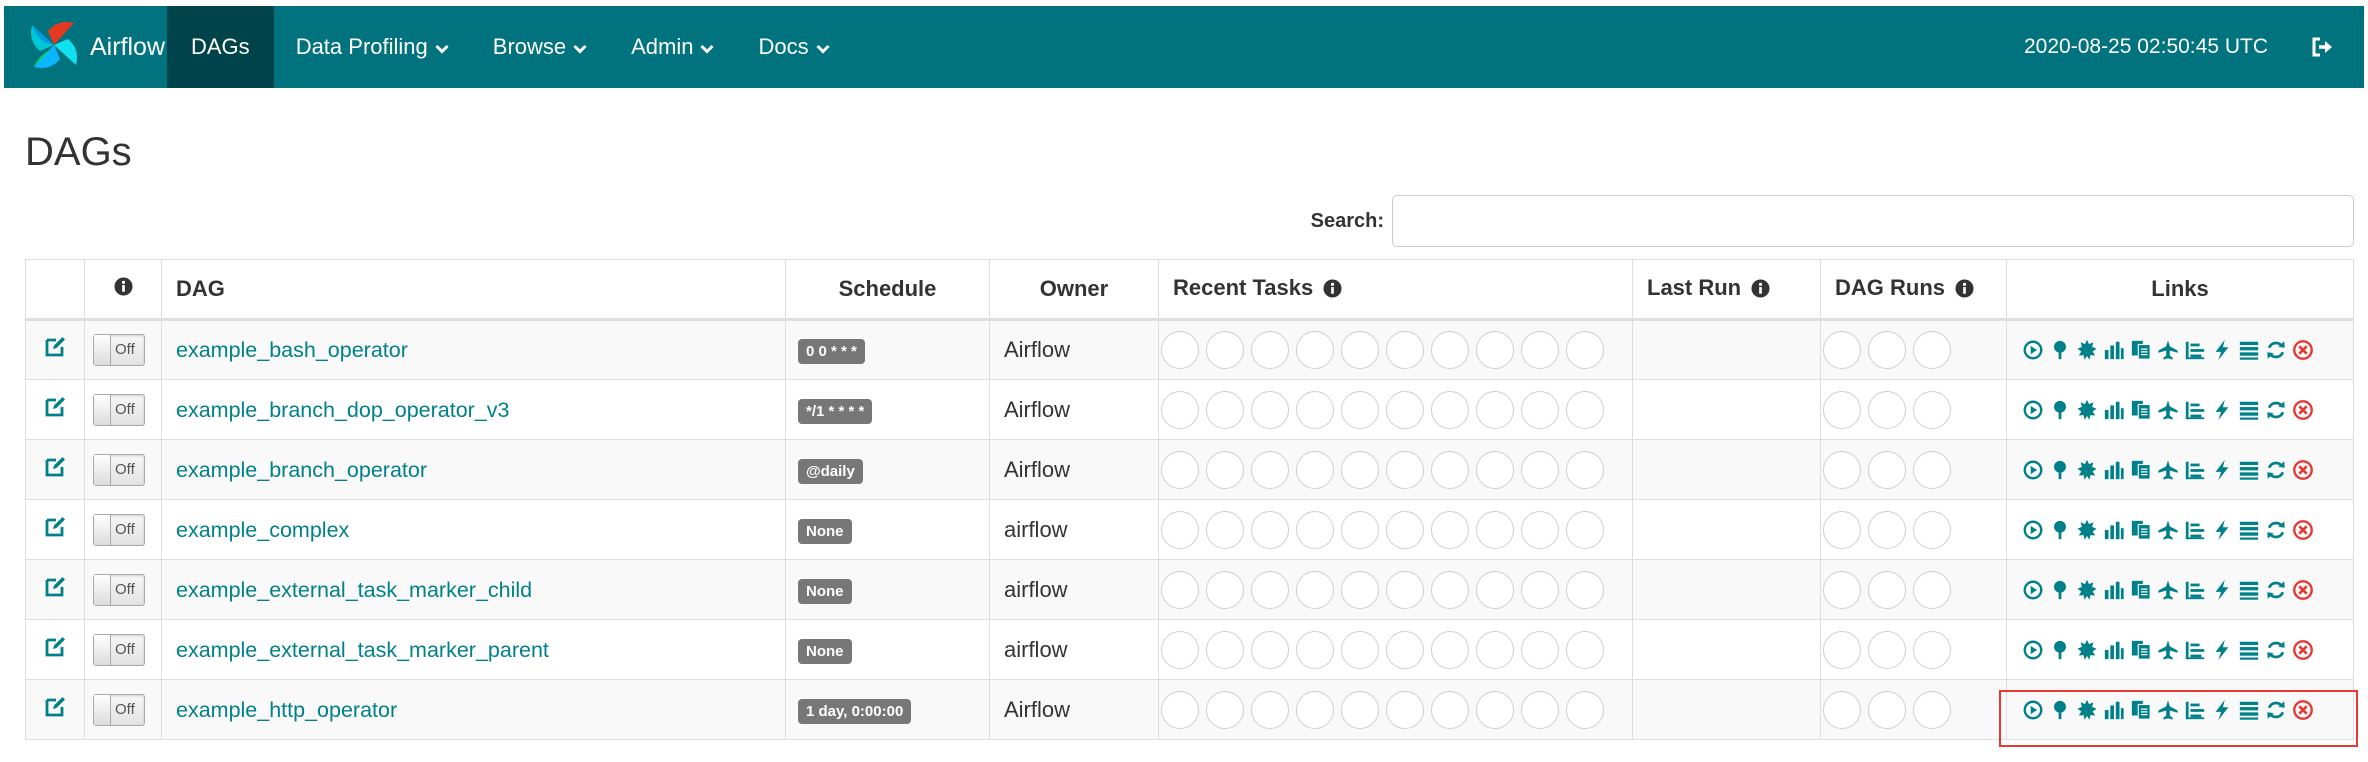 This screenshot has height=762, width=2368. Describe the element at coordinates (793, 47) in the screenshot. I see `nav-docs: Docs` at that location.